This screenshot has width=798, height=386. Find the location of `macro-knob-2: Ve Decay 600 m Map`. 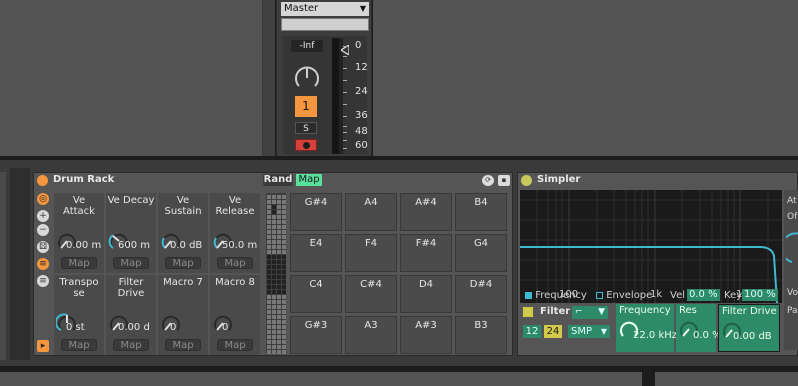

macro-knob-2: Ve Decay 600 m Map is located at coordinates (131, 233).